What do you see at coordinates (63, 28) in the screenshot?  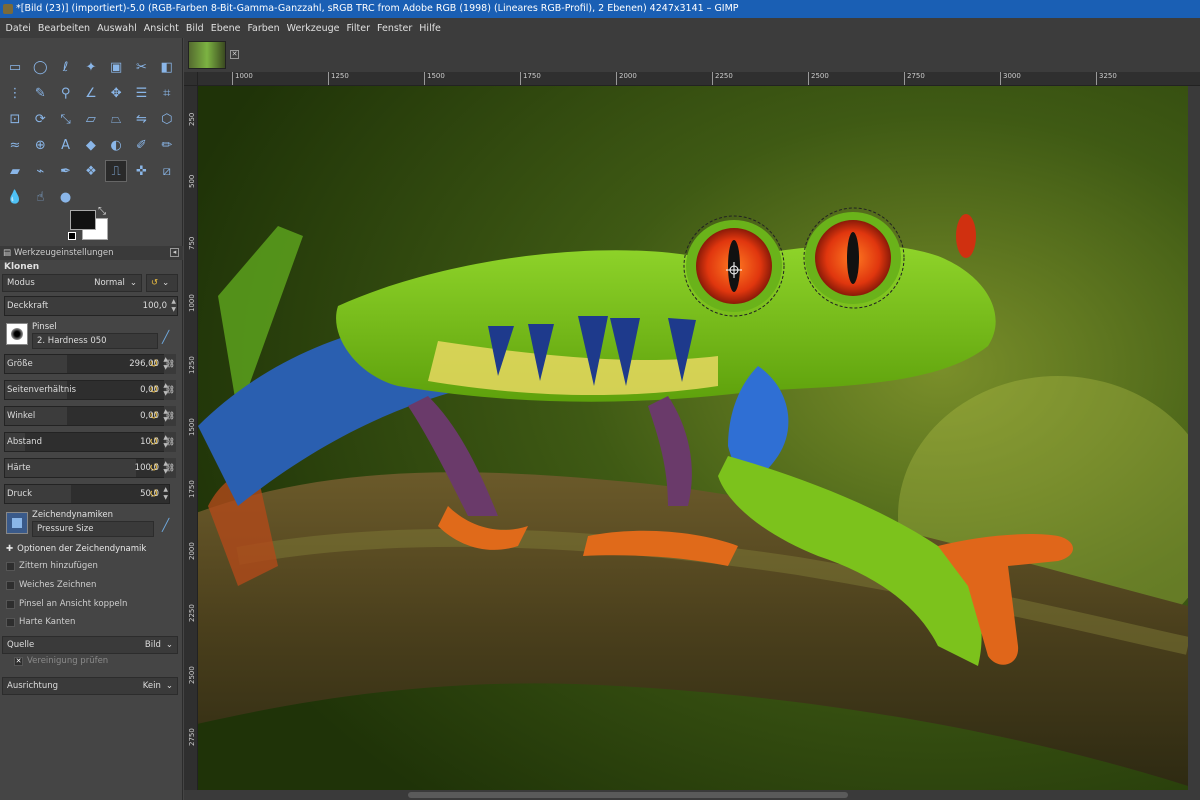 I see `menu-item-bearbeiten: Bearbeiten` at bounding box center [63, 28].